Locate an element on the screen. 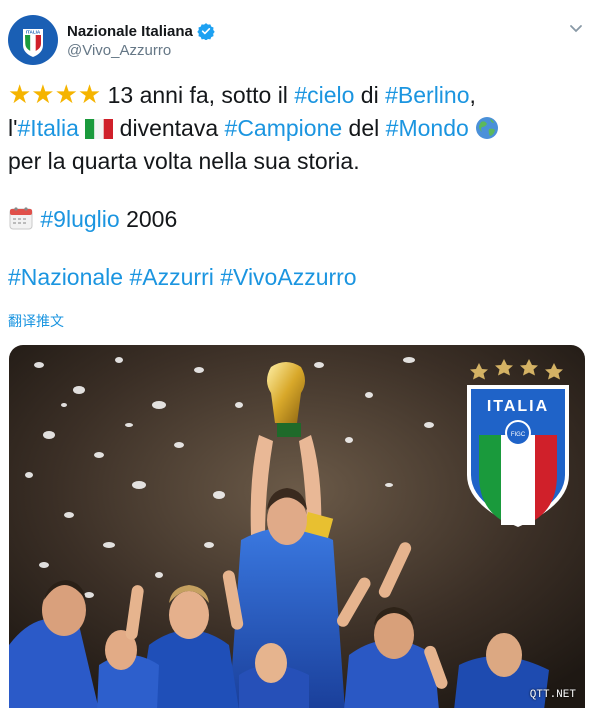 The width and height of the screenshot is (593, 708). tweet-line-4: #9luglio 2006 is located at coordinates (293, 219).